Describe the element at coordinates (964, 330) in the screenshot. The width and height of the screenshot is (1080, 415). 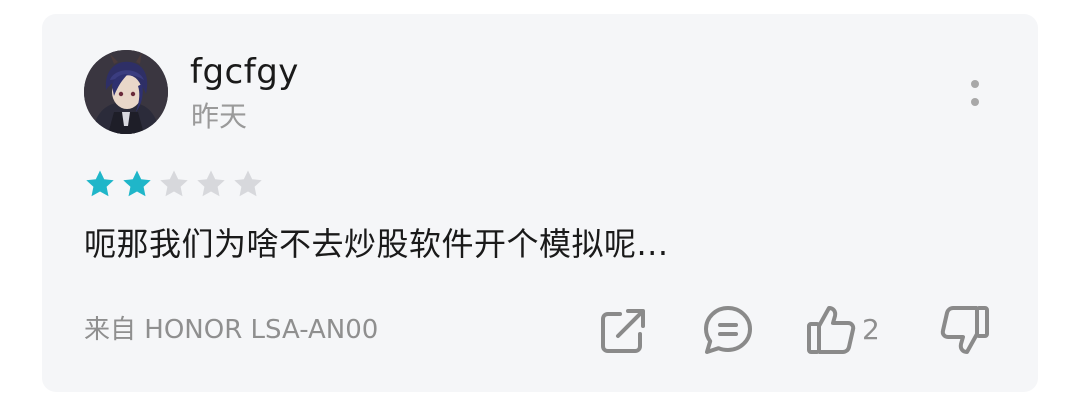
I see `thumbs-down-icon` at that location.